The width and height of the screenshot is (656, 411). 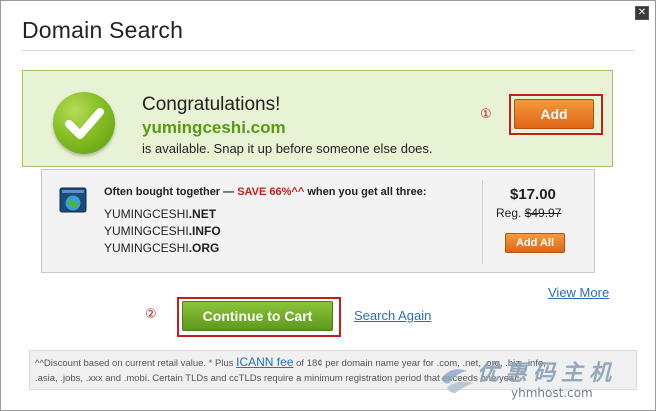 What do you see at coordinates (552, 393) in the screenshot?
I see `watermark-url: yhmhost.com` at bounding box center [552, 393].